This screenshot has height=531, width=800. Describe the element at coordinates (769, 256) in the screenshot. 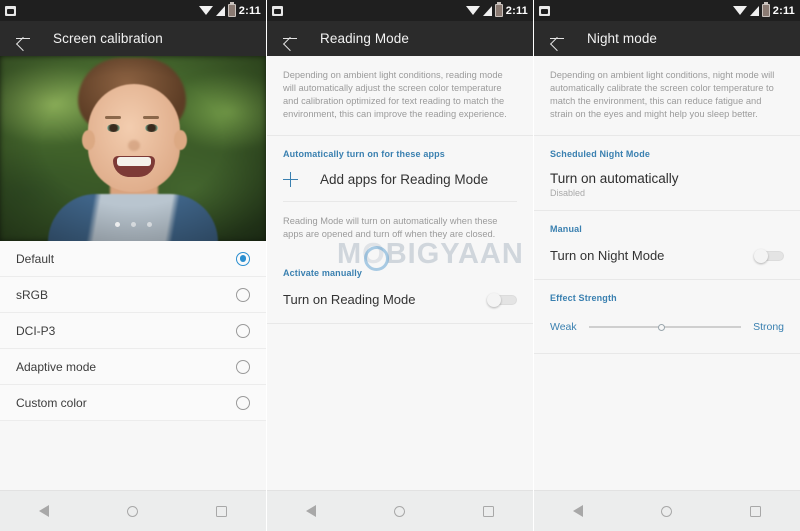

I see `night-mode-toggle` at that location.